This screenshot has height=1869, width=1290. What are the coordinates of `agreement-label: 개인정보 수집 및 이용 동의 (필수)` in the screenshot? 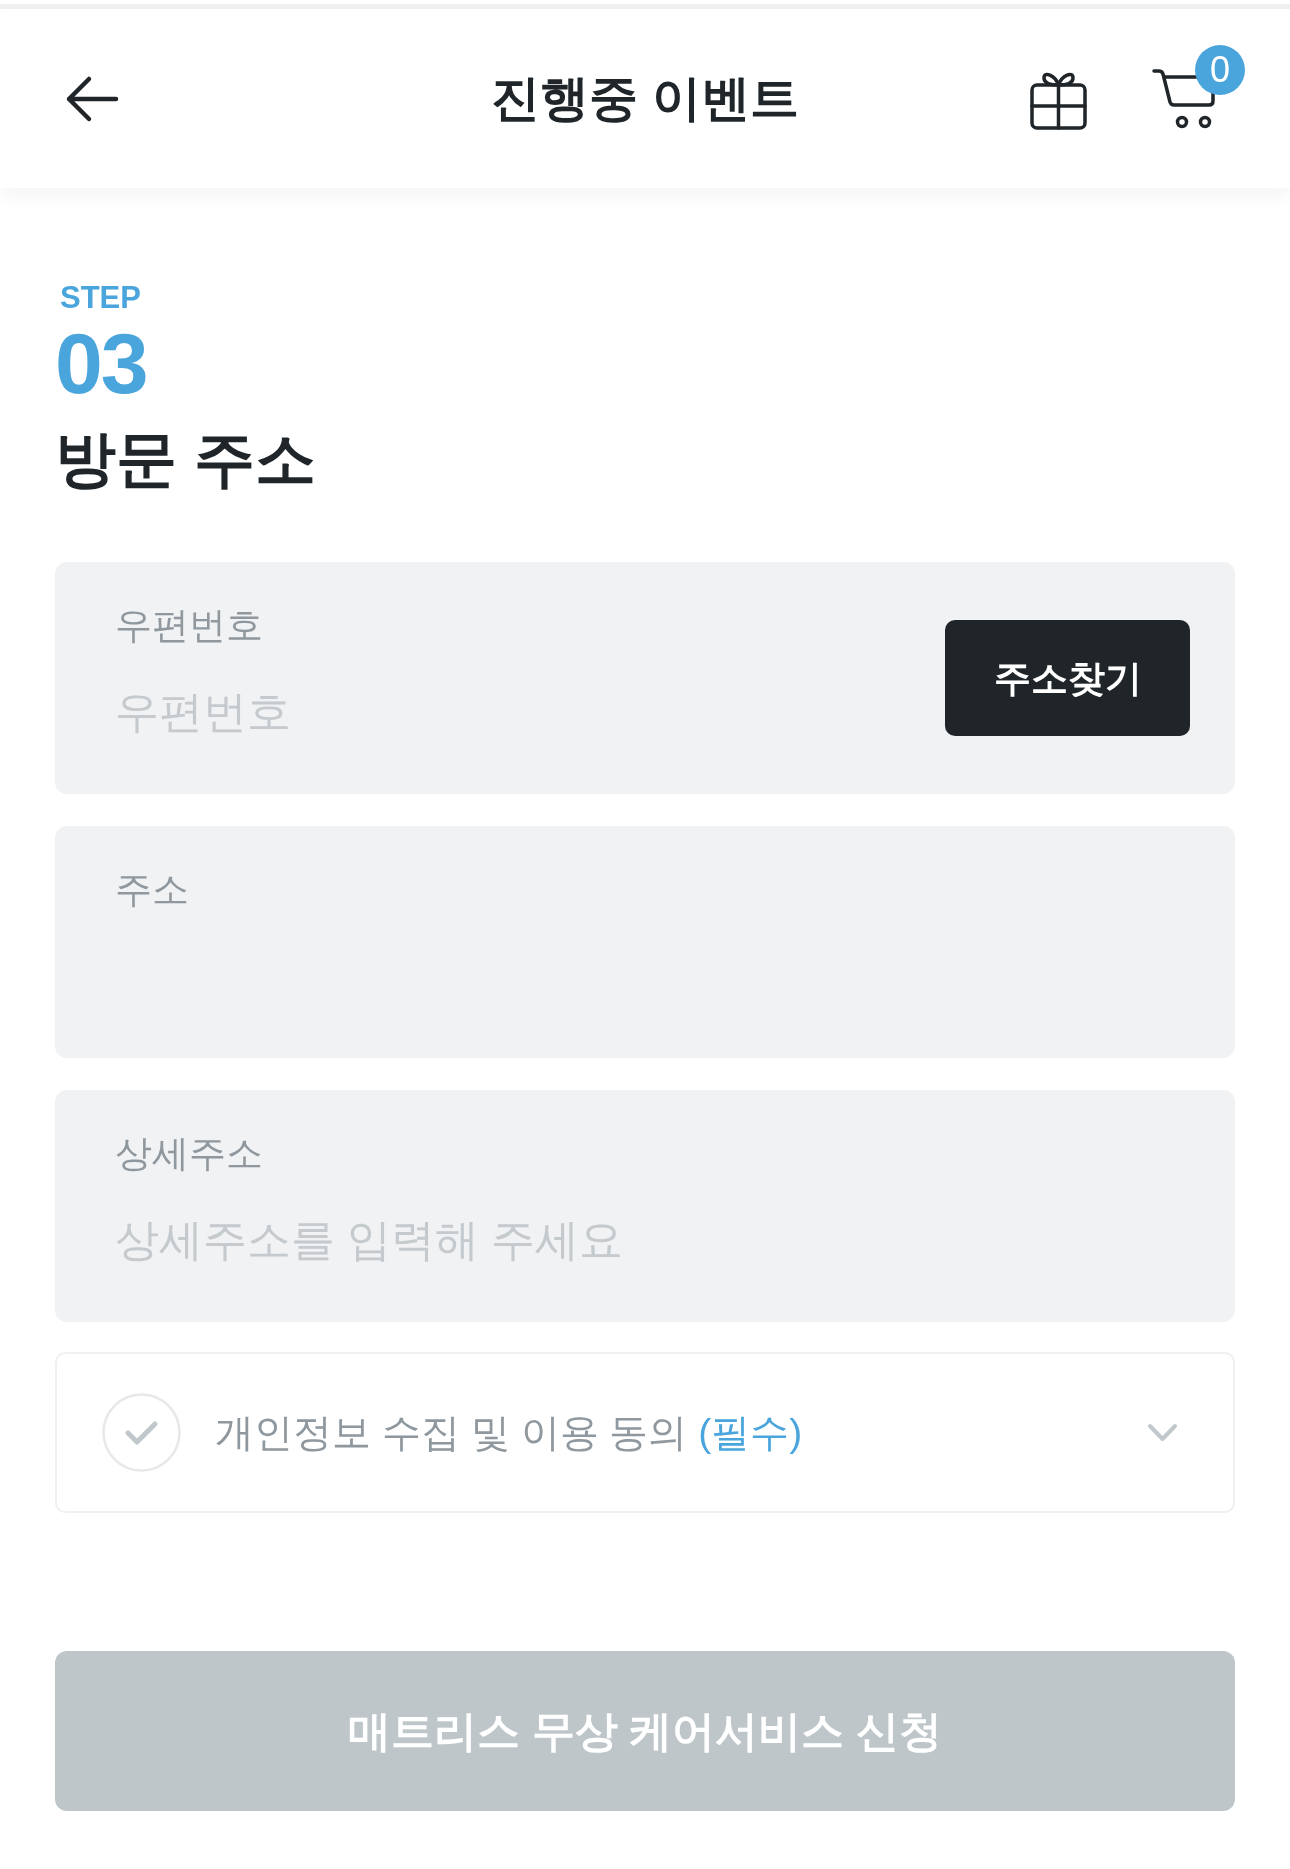 It's located at (509, 1432).